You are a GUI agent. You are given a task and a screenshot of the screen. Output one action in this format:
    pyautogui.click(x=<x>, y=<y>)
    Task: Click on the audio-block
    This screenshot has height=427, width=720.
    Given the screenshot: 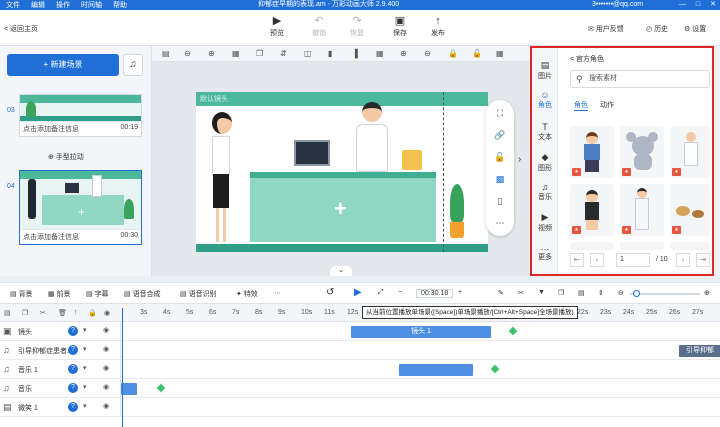 What is the action you would take?
    pyautogui.click(x=129, y=389)
    